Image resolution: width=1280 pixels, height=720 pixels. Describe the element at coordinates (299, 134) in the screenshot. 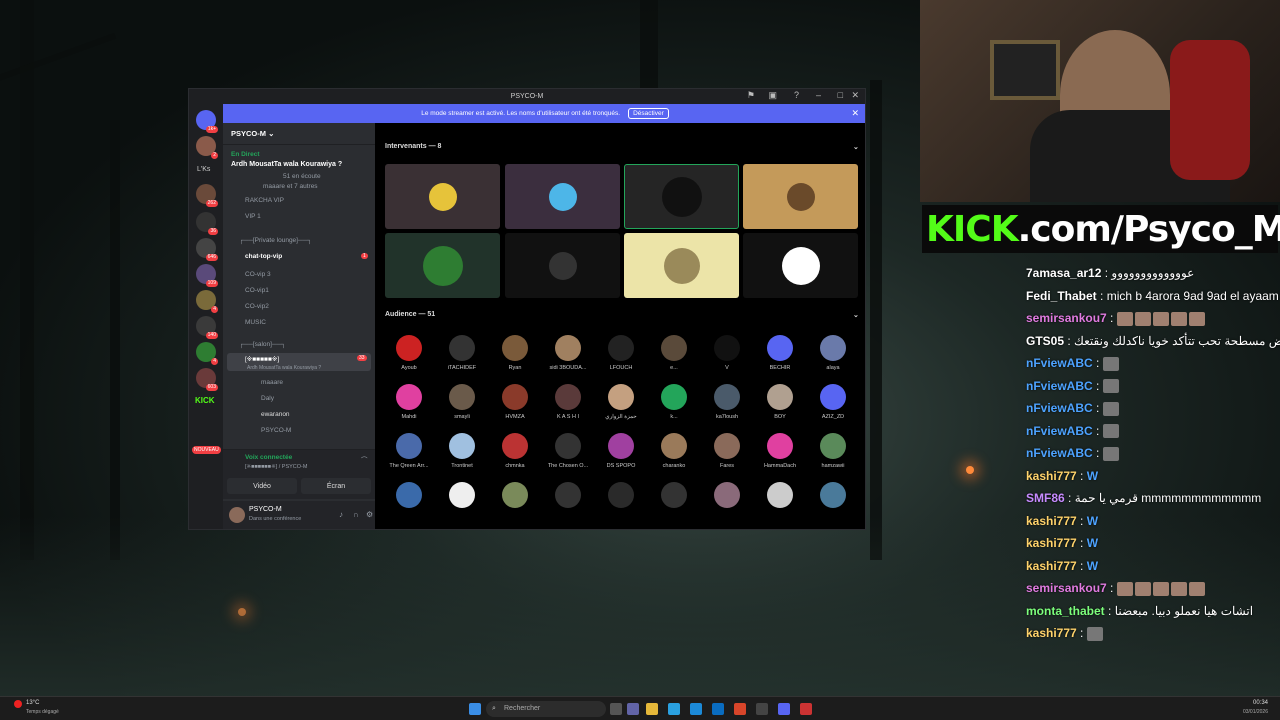

I see `server-header: PSYCO-M ⌄` at that location.